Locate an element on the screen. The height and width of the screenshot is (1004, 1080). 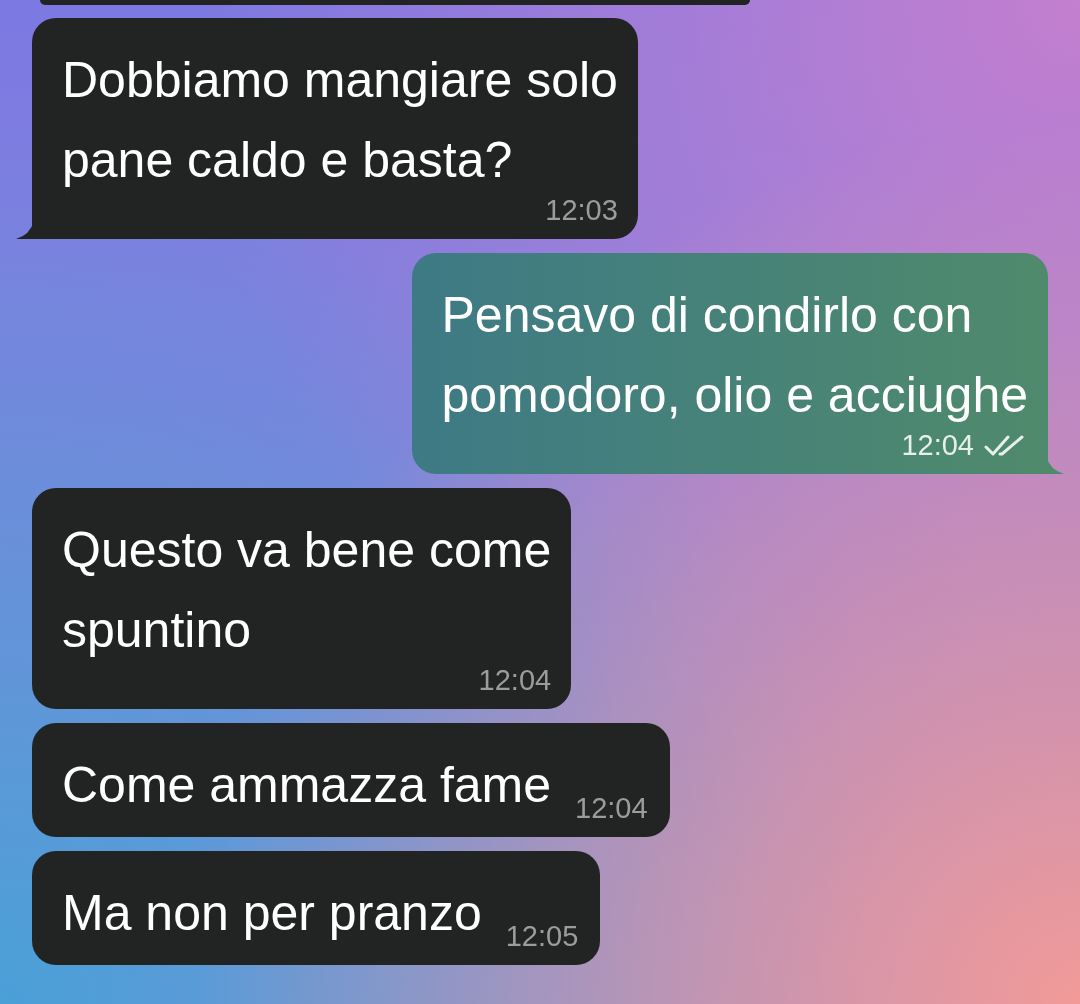
message-text: Ma non per pranzo is located at coordinates (272, 913).